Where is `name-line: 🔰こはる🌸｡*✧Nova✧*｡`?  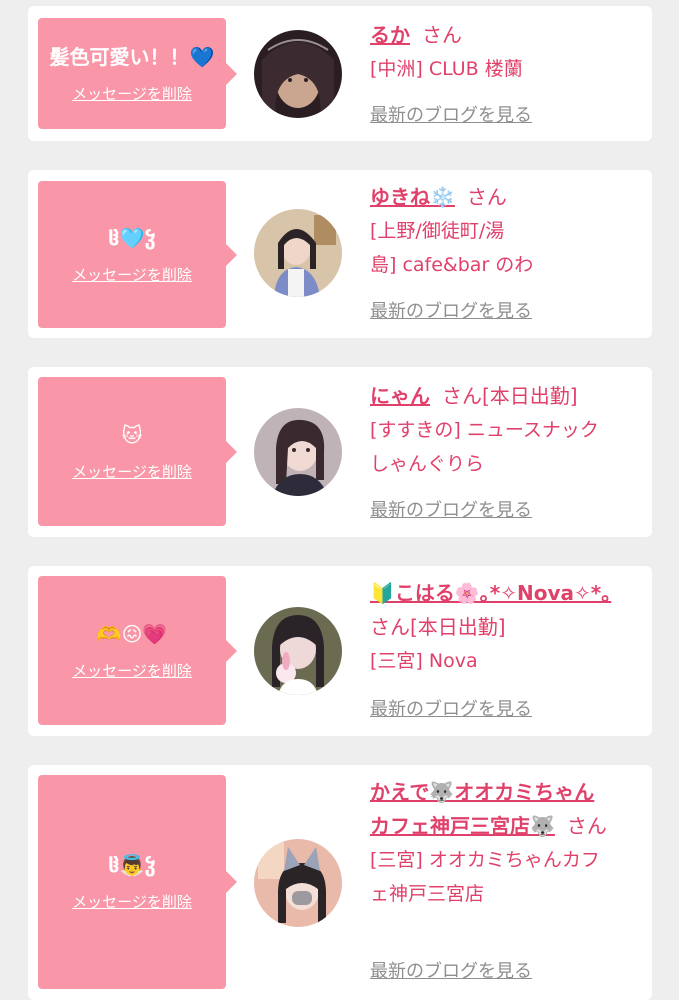
name-line: 🔰こはる🌸｡*✧Nova✧*｡ is located at coordinates (506, 593).